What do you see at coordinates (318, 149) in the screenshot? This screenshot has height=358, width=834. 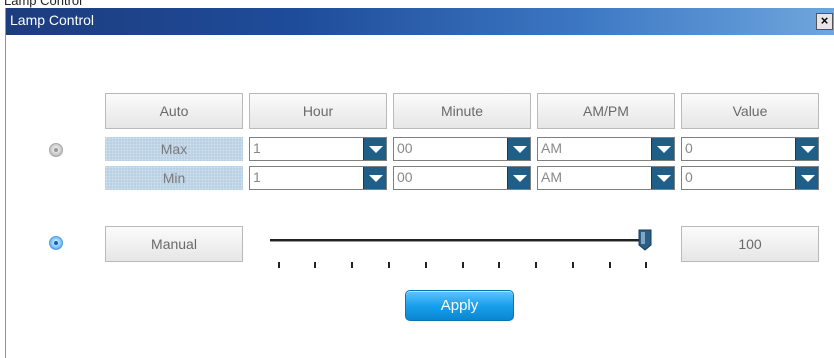 I see `max-hour-select: 1` at bounding box center [318, 149].